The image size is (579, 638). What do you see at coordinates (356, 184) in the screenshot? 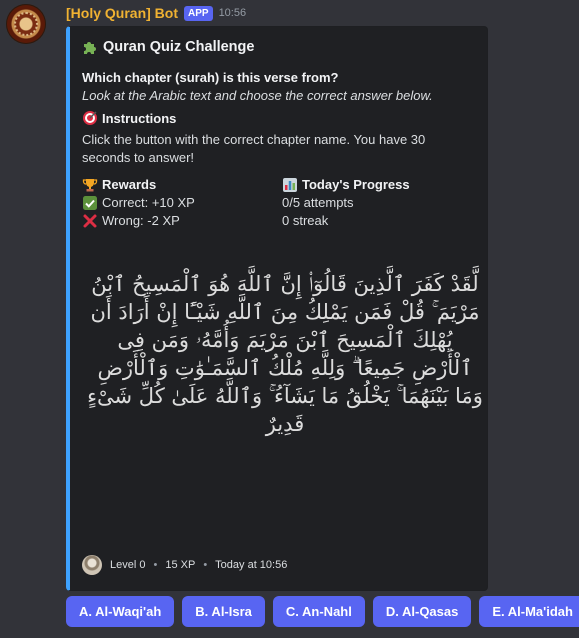
I see `progress-title: Today's Progress` at bounding box center [356, 184].